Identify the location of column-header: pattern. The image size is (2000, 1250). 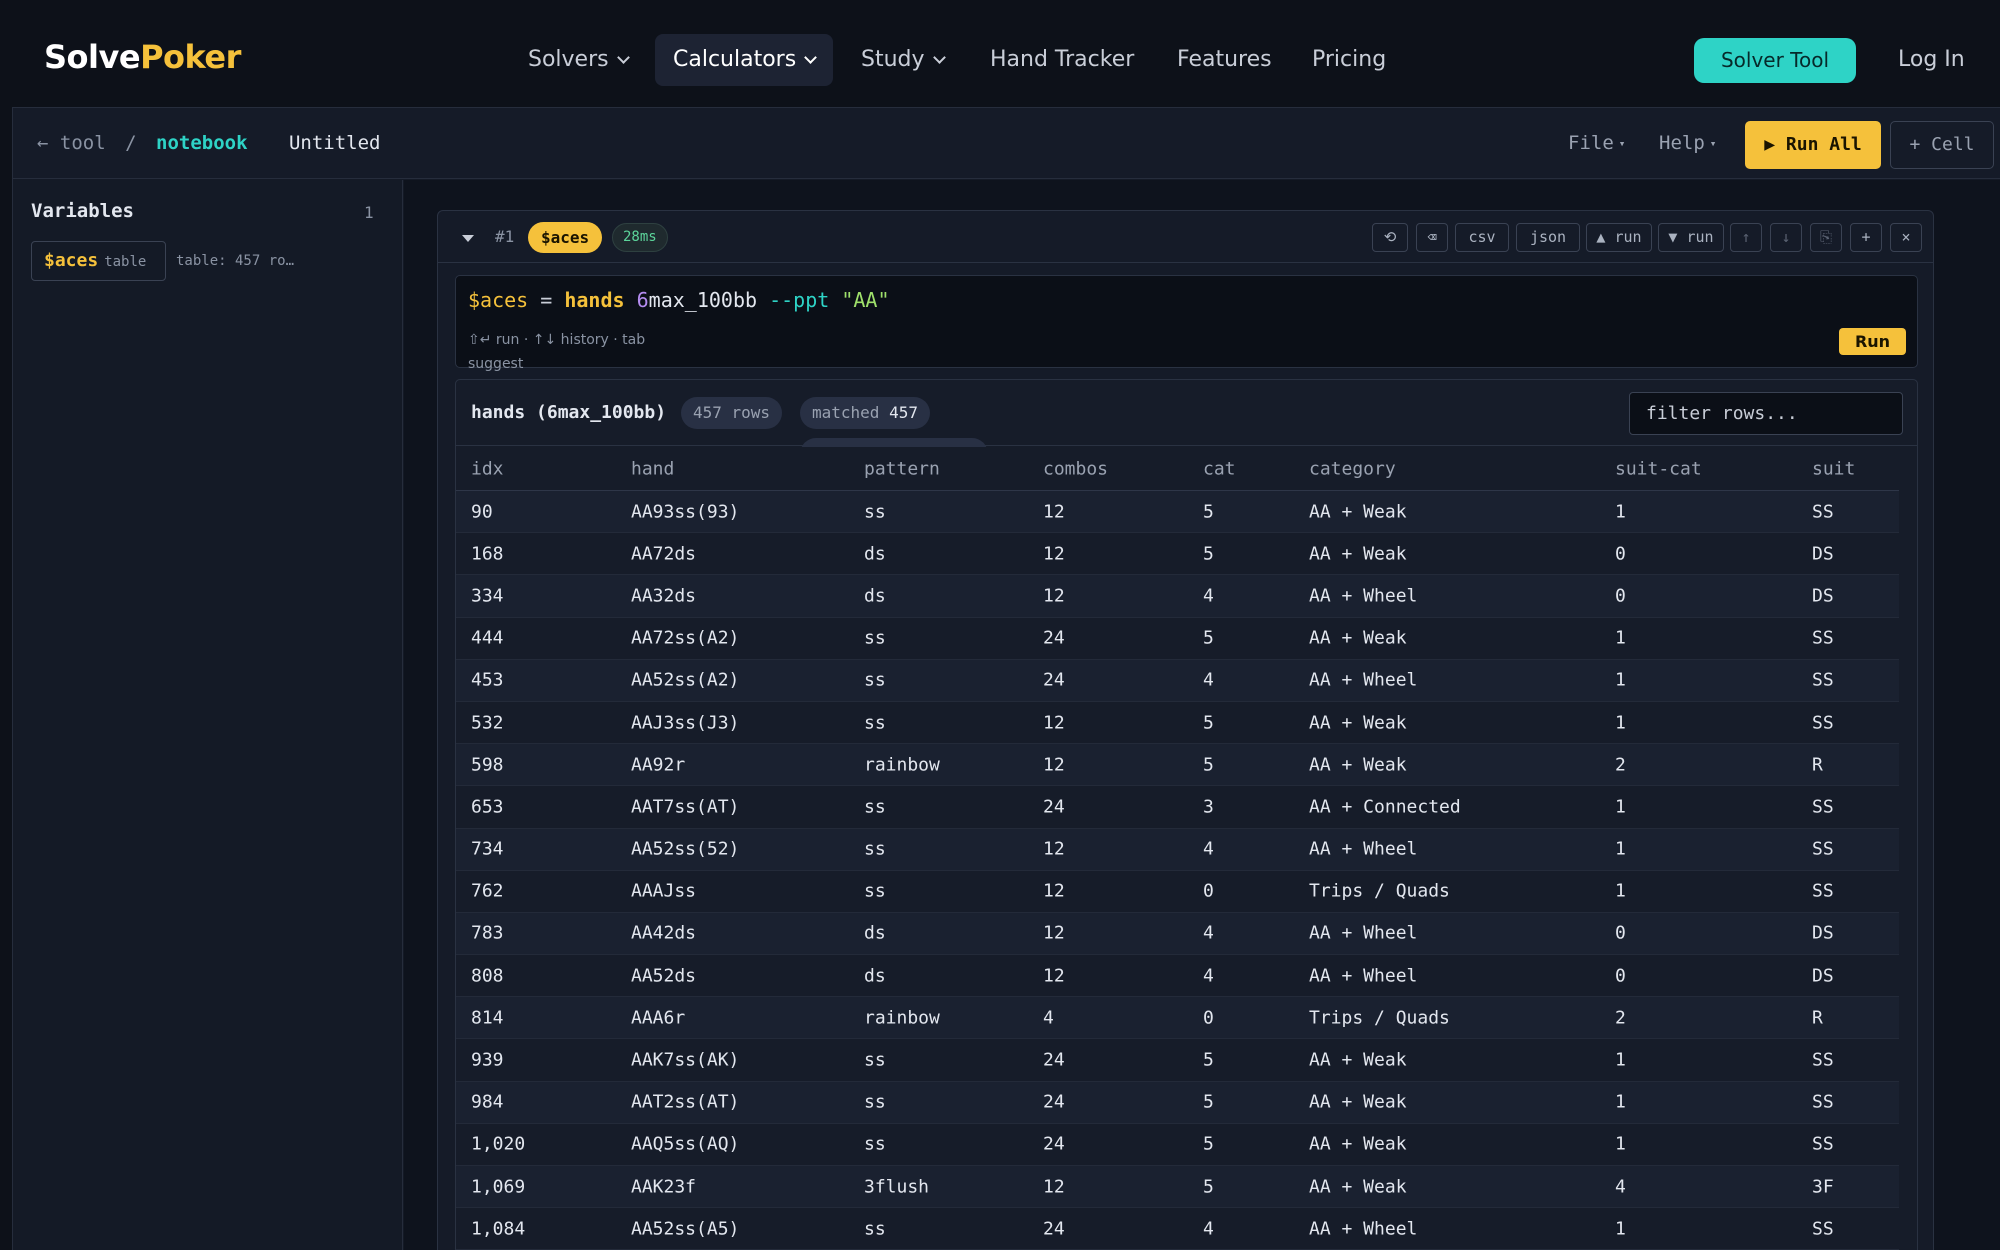
(902, 468).